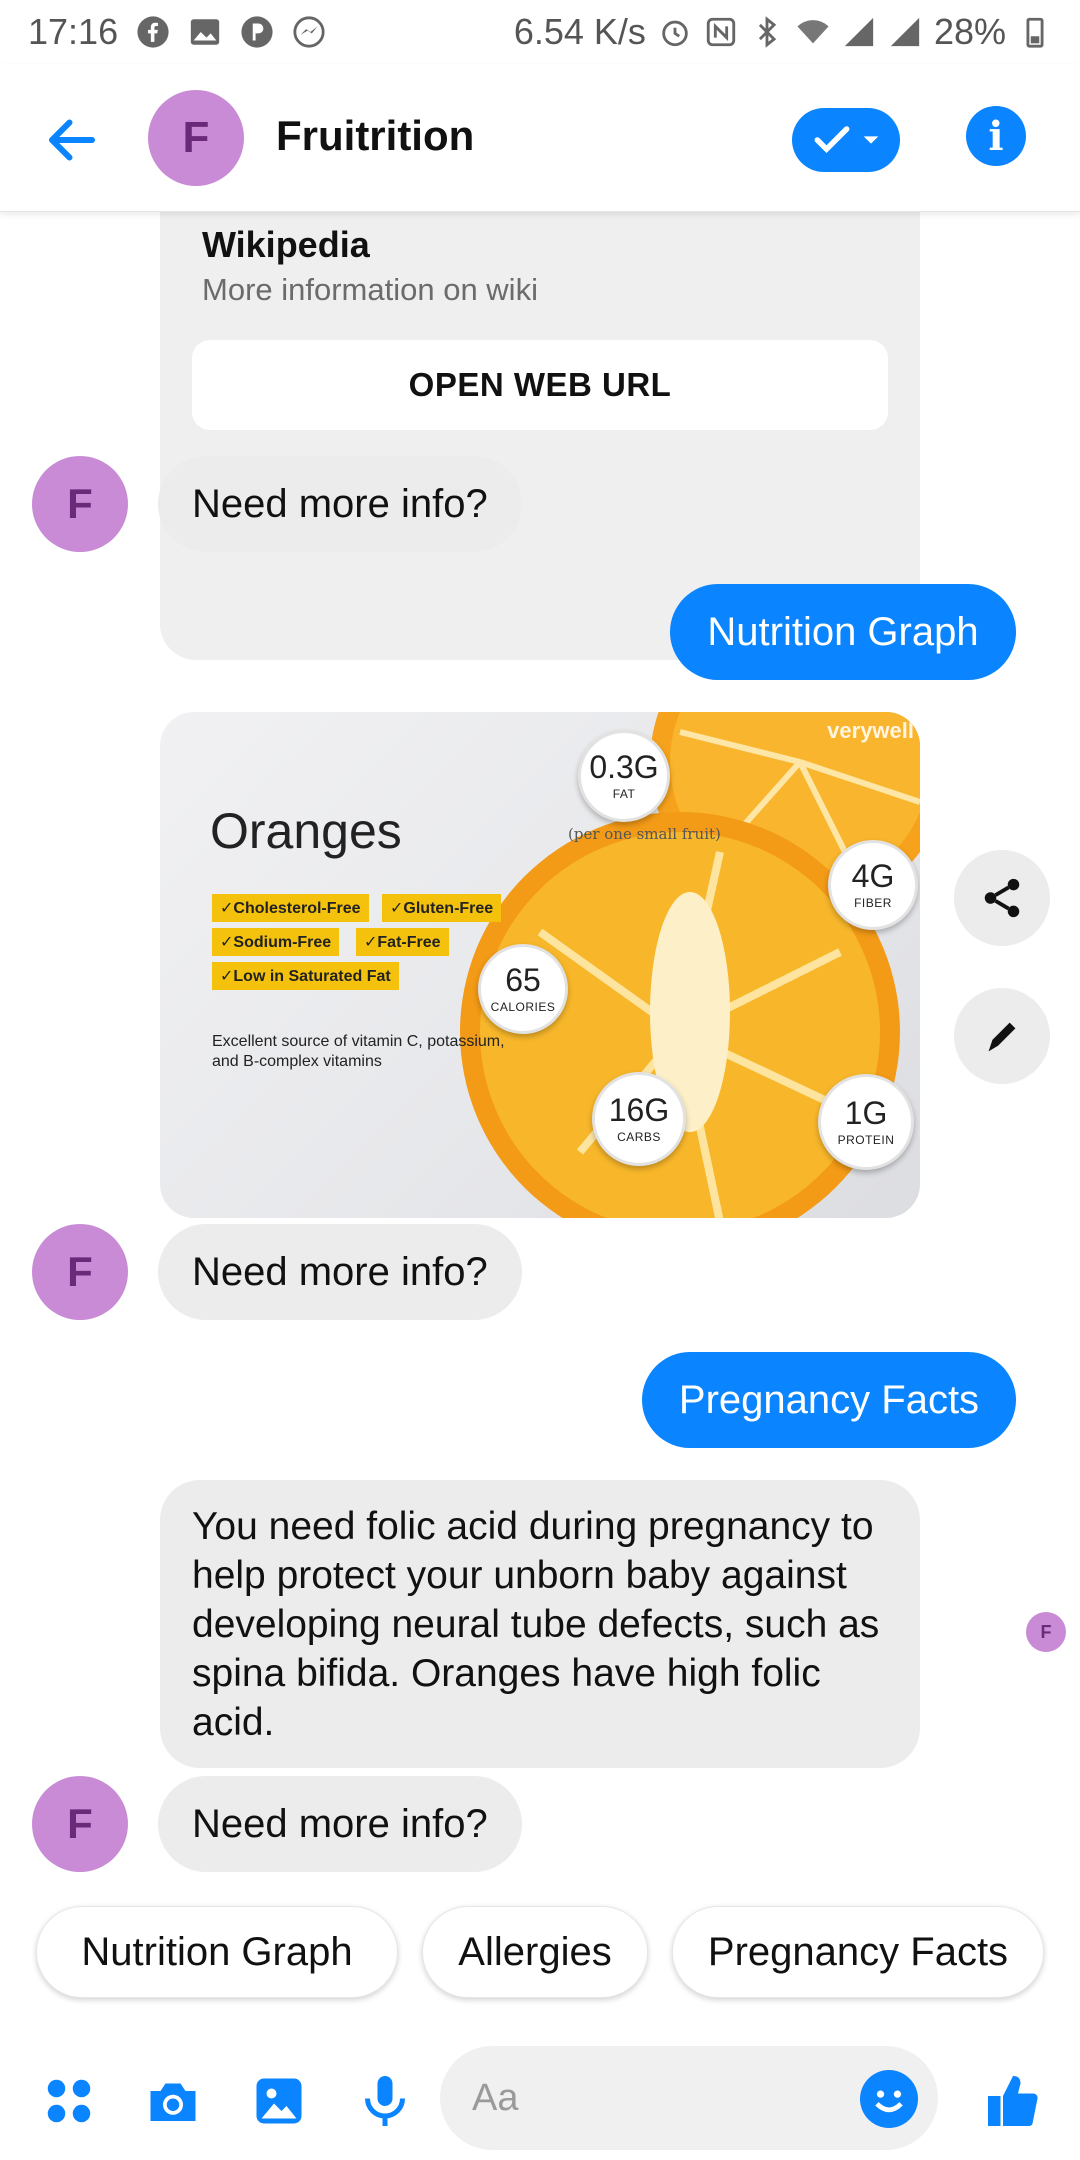 The image size is (1080, 2160). I want to click on share-icon, so click(1002, 898).